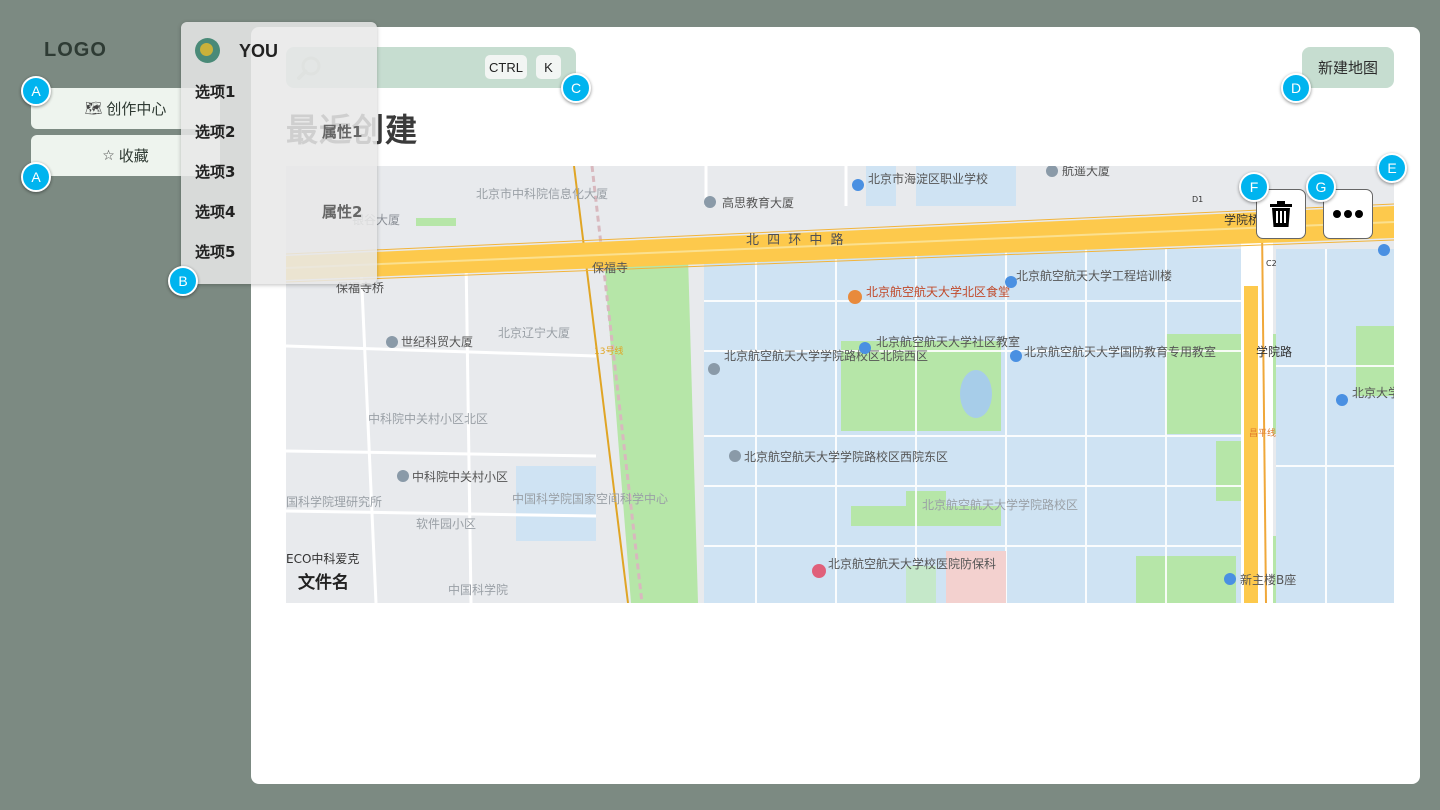 This screenshot has height=810, width=1440. I want to click on map-label: 保福寺, so click(610, 267).